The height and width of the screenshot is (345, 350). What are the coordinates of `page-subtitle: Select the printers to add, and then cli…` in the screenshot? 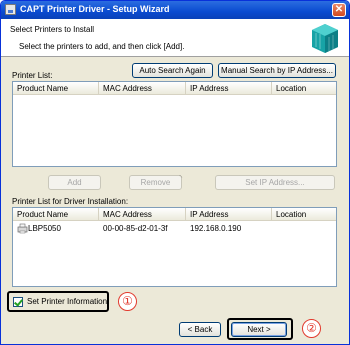 It's located at (102, 46).